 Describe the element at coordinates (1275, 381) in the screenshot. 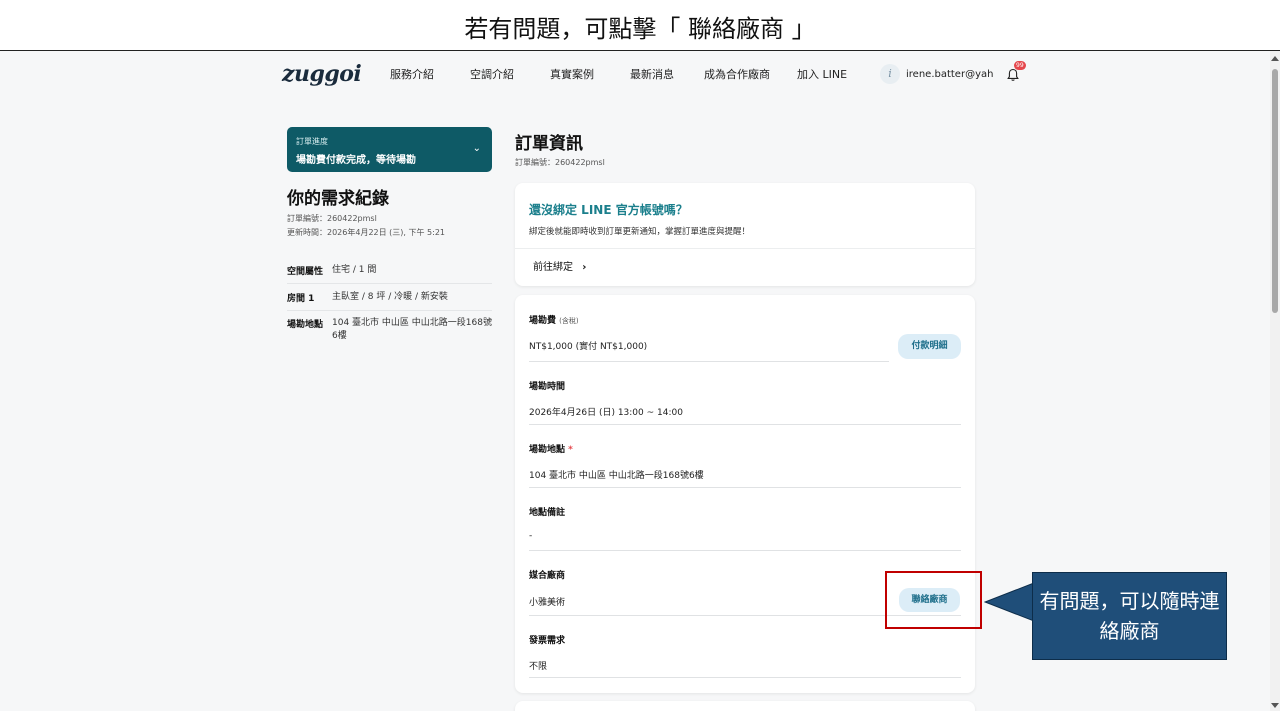

I see `page-scrollbar` at that location.